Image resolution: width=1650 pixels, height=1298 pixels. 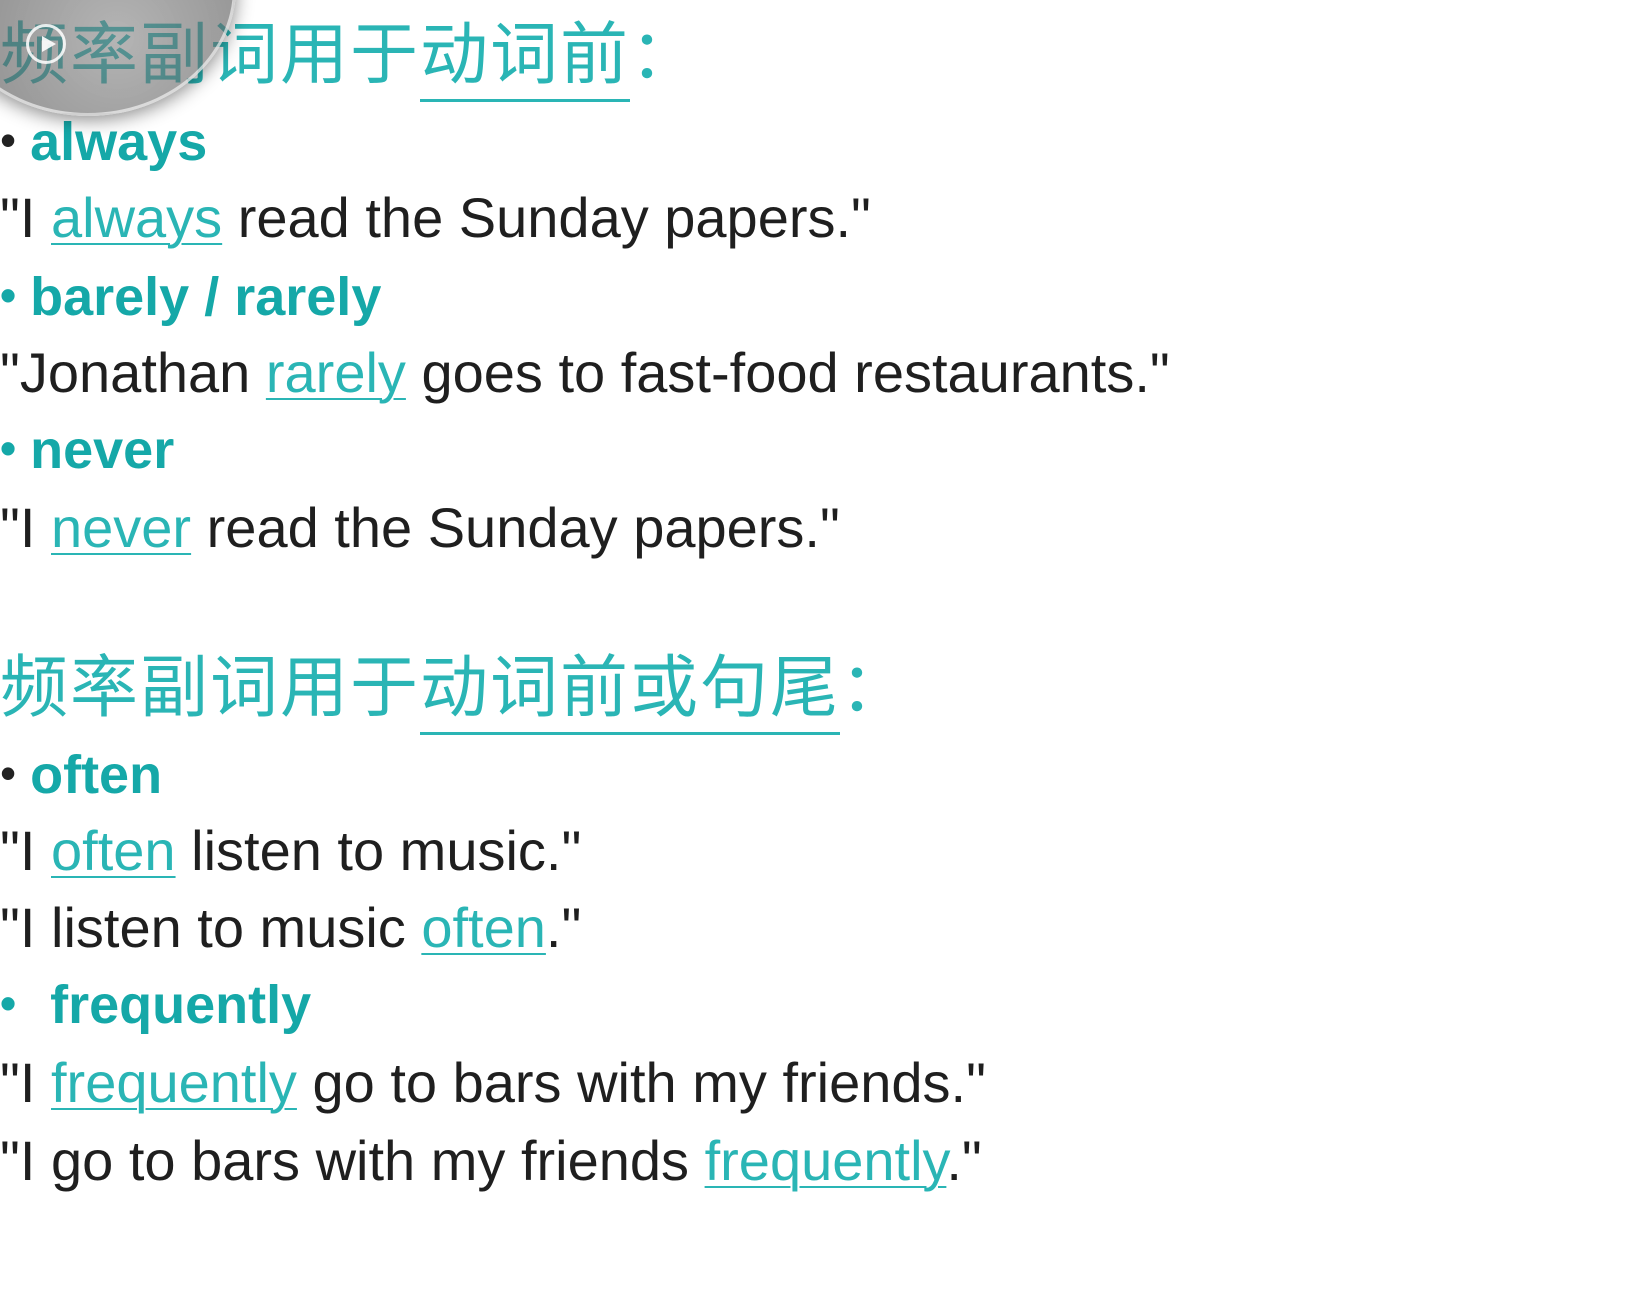 What do you see at coordinates (190, 297) in the screenshot?
I see `bullet-barely-rarely: • barely / rarely` at bounding box center [190, 297].